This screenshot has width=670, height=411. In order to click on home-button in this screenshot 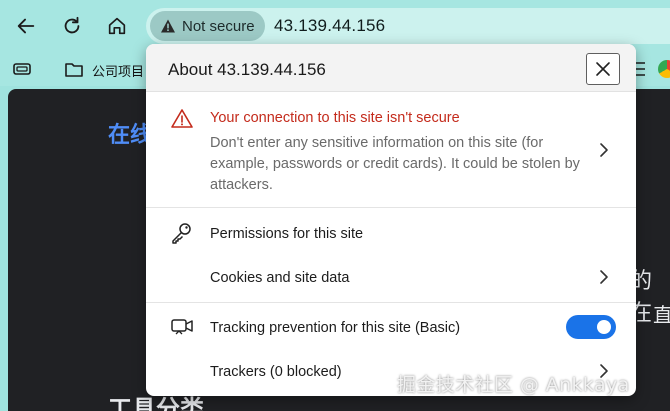, I will do `click(117, 26)`.